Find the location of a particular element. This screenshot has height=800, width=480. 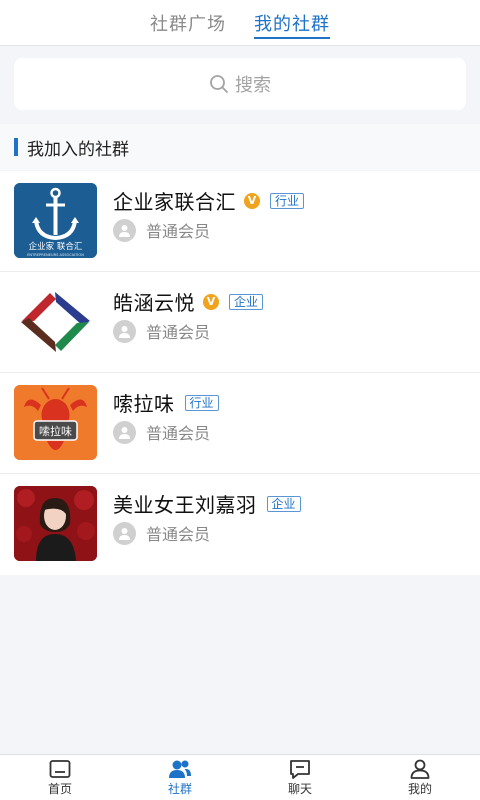

bottom-nav: 首页 社群 聊天 我的 is located at coordinates (240, 777).